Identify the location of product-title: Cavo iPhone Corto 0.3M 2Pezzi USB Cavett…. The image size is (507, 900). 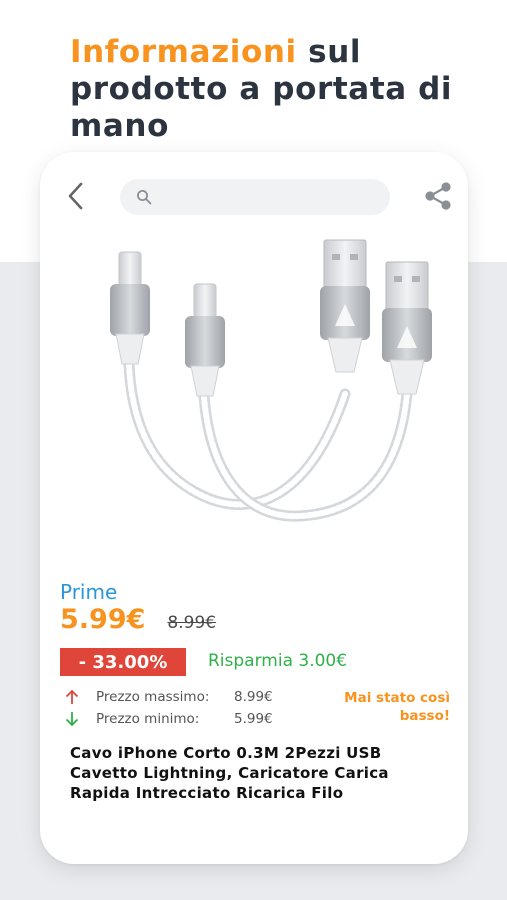
(260, 773).